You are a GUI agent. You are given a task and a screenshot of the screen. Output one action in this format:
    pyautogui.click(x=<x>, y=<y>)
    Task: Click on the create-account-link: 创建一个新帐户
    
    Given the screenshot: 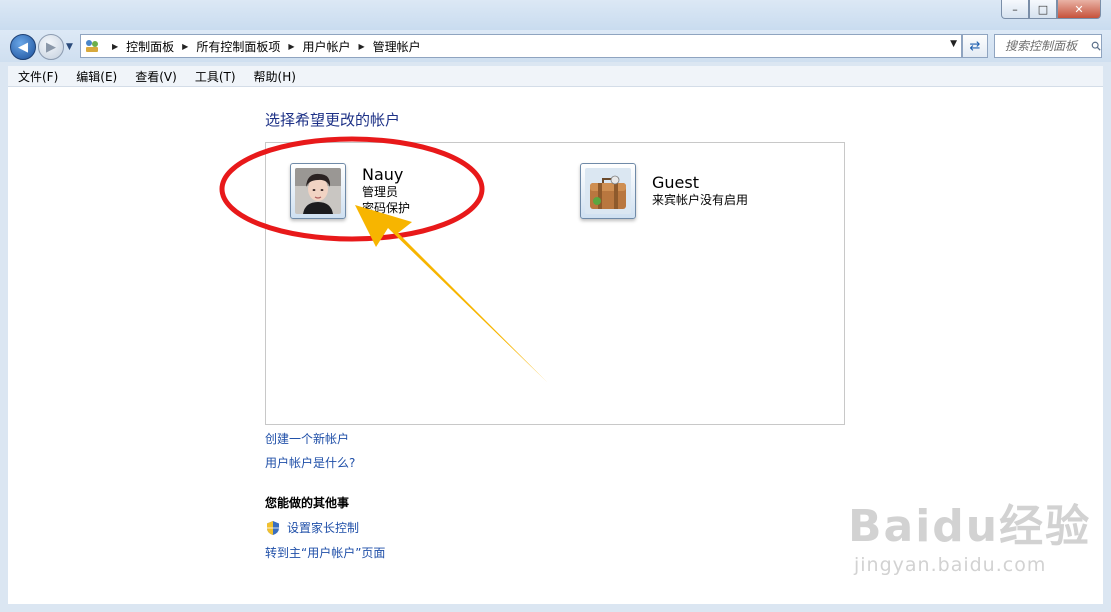 What is the action you would take?
    pyautogui.click(x=307, y=438)
    